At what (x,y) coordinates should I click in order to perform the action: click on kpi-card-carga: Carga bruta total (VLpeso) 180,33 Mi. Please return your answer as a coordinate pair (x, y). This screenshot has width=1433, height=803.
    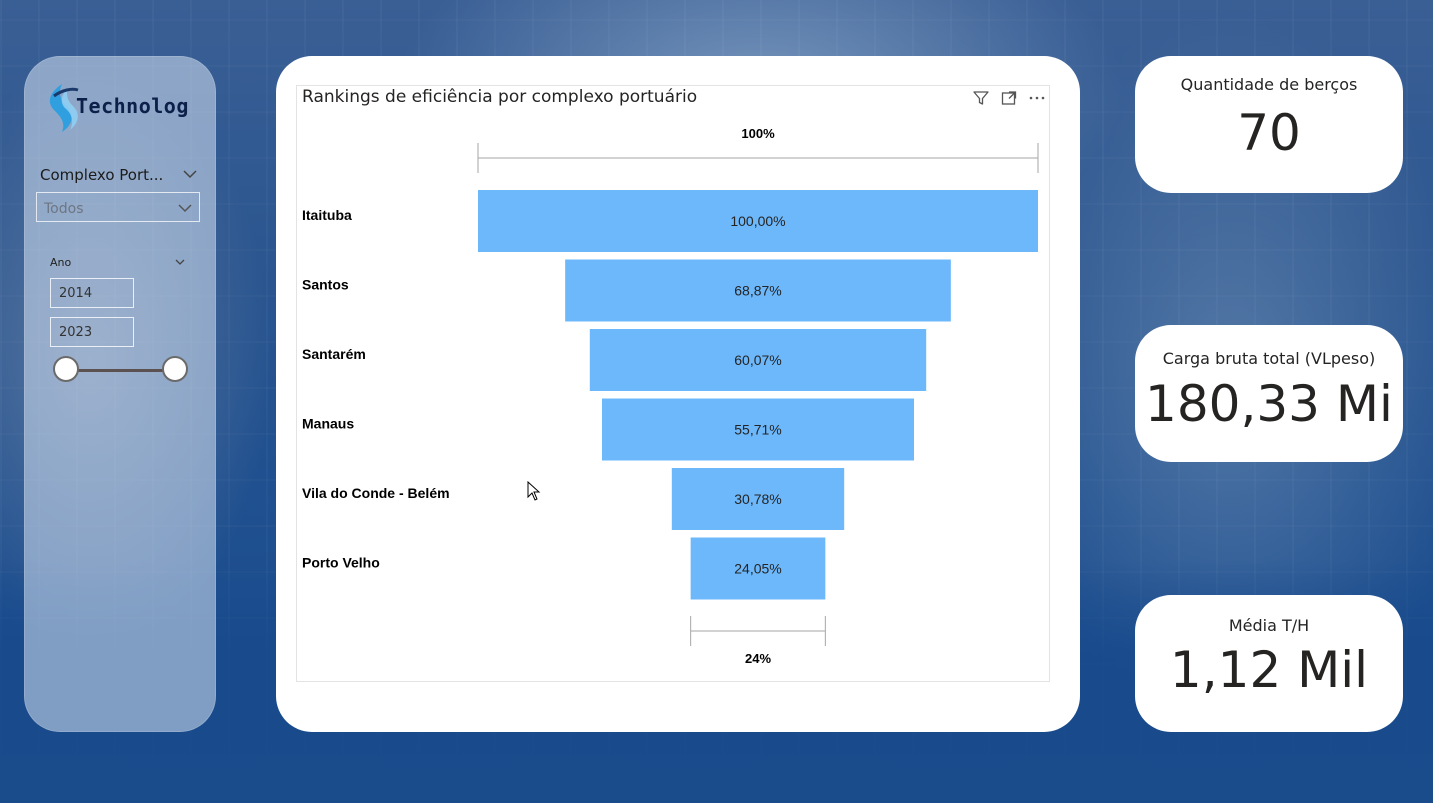
    Looking at the image, I should click on (1269, 393).